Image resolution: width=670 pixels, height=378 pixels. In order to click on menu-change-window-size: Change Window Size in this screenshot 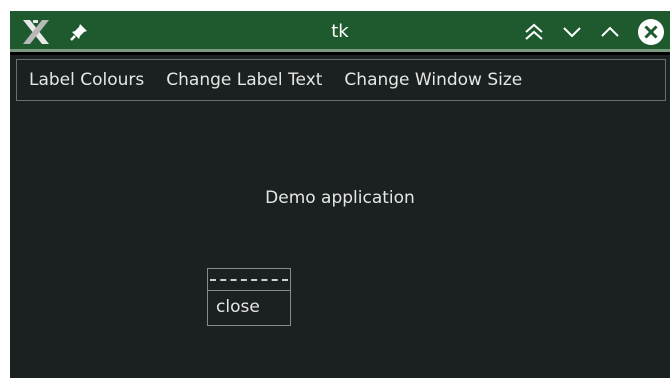, I will do `click(433, 80)`.